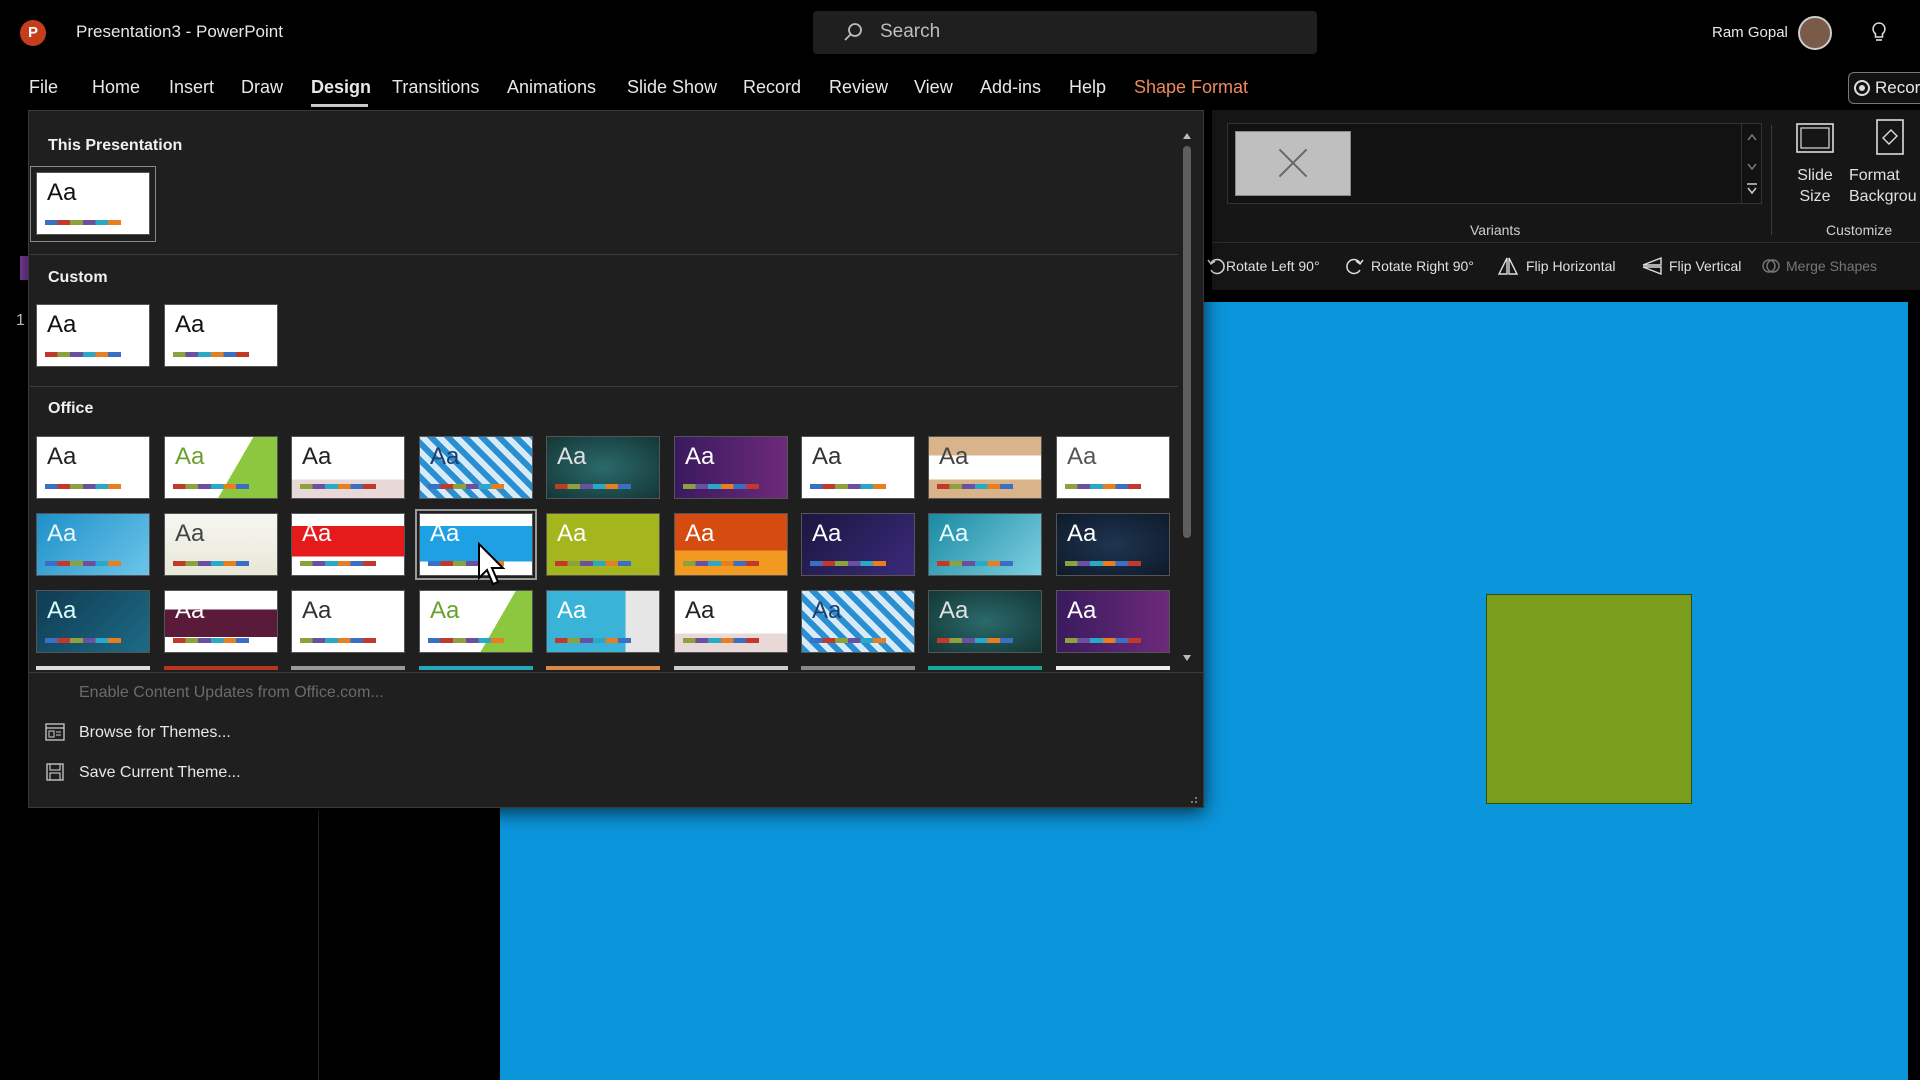 Image resolution: width=1920 pixels, height=1080 pixels. I want to click on tab-shape-format: Shape Format, so click(1191, 87).